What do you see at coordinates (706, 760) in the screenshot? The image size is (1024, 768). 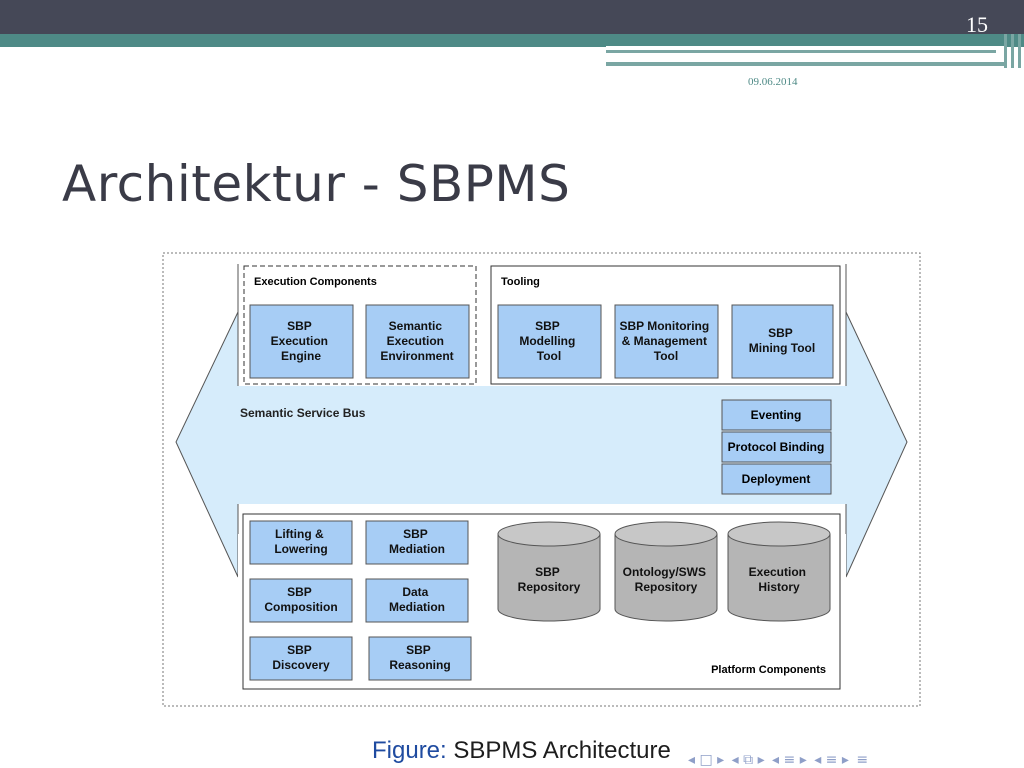 I see `nav-prev-icon: ◂ □ ▸` at bounding box center [706, 760].